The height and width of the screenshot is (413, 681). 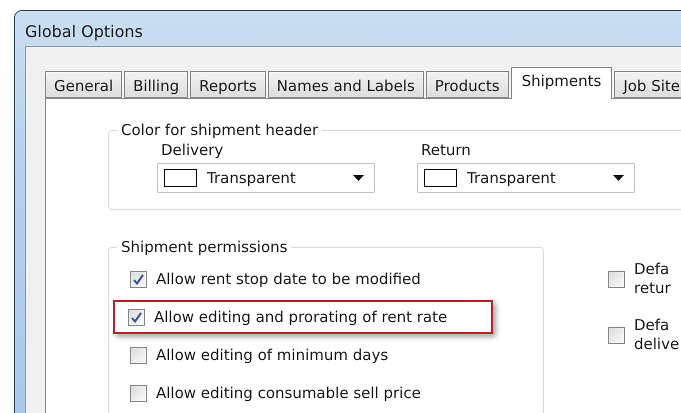 I want to click on tab: Shipments, so click(x=561, y=83).